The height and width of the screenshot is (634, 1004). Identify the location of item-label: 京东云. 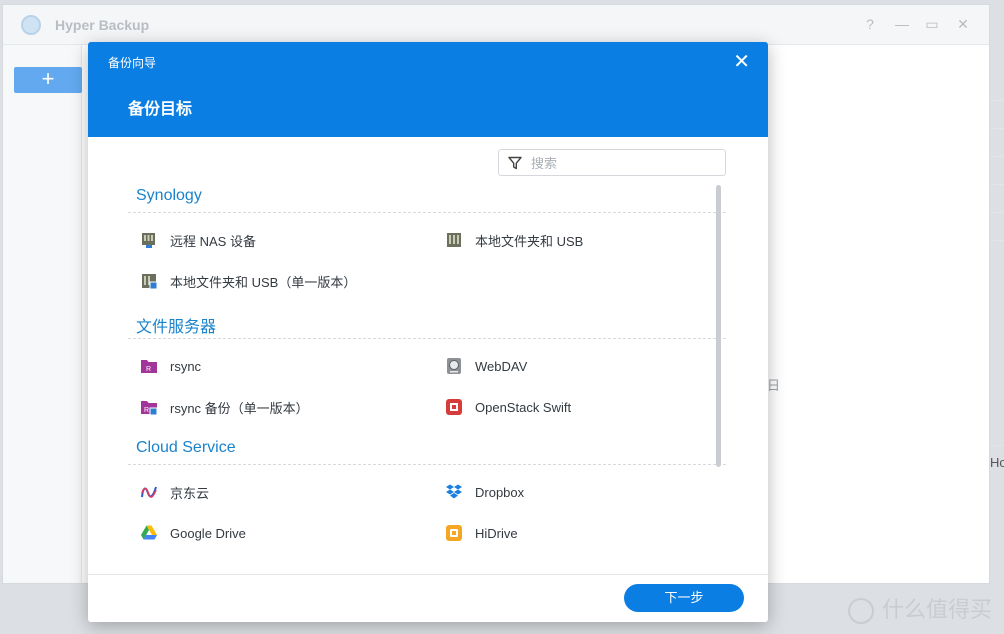
(190, 493).